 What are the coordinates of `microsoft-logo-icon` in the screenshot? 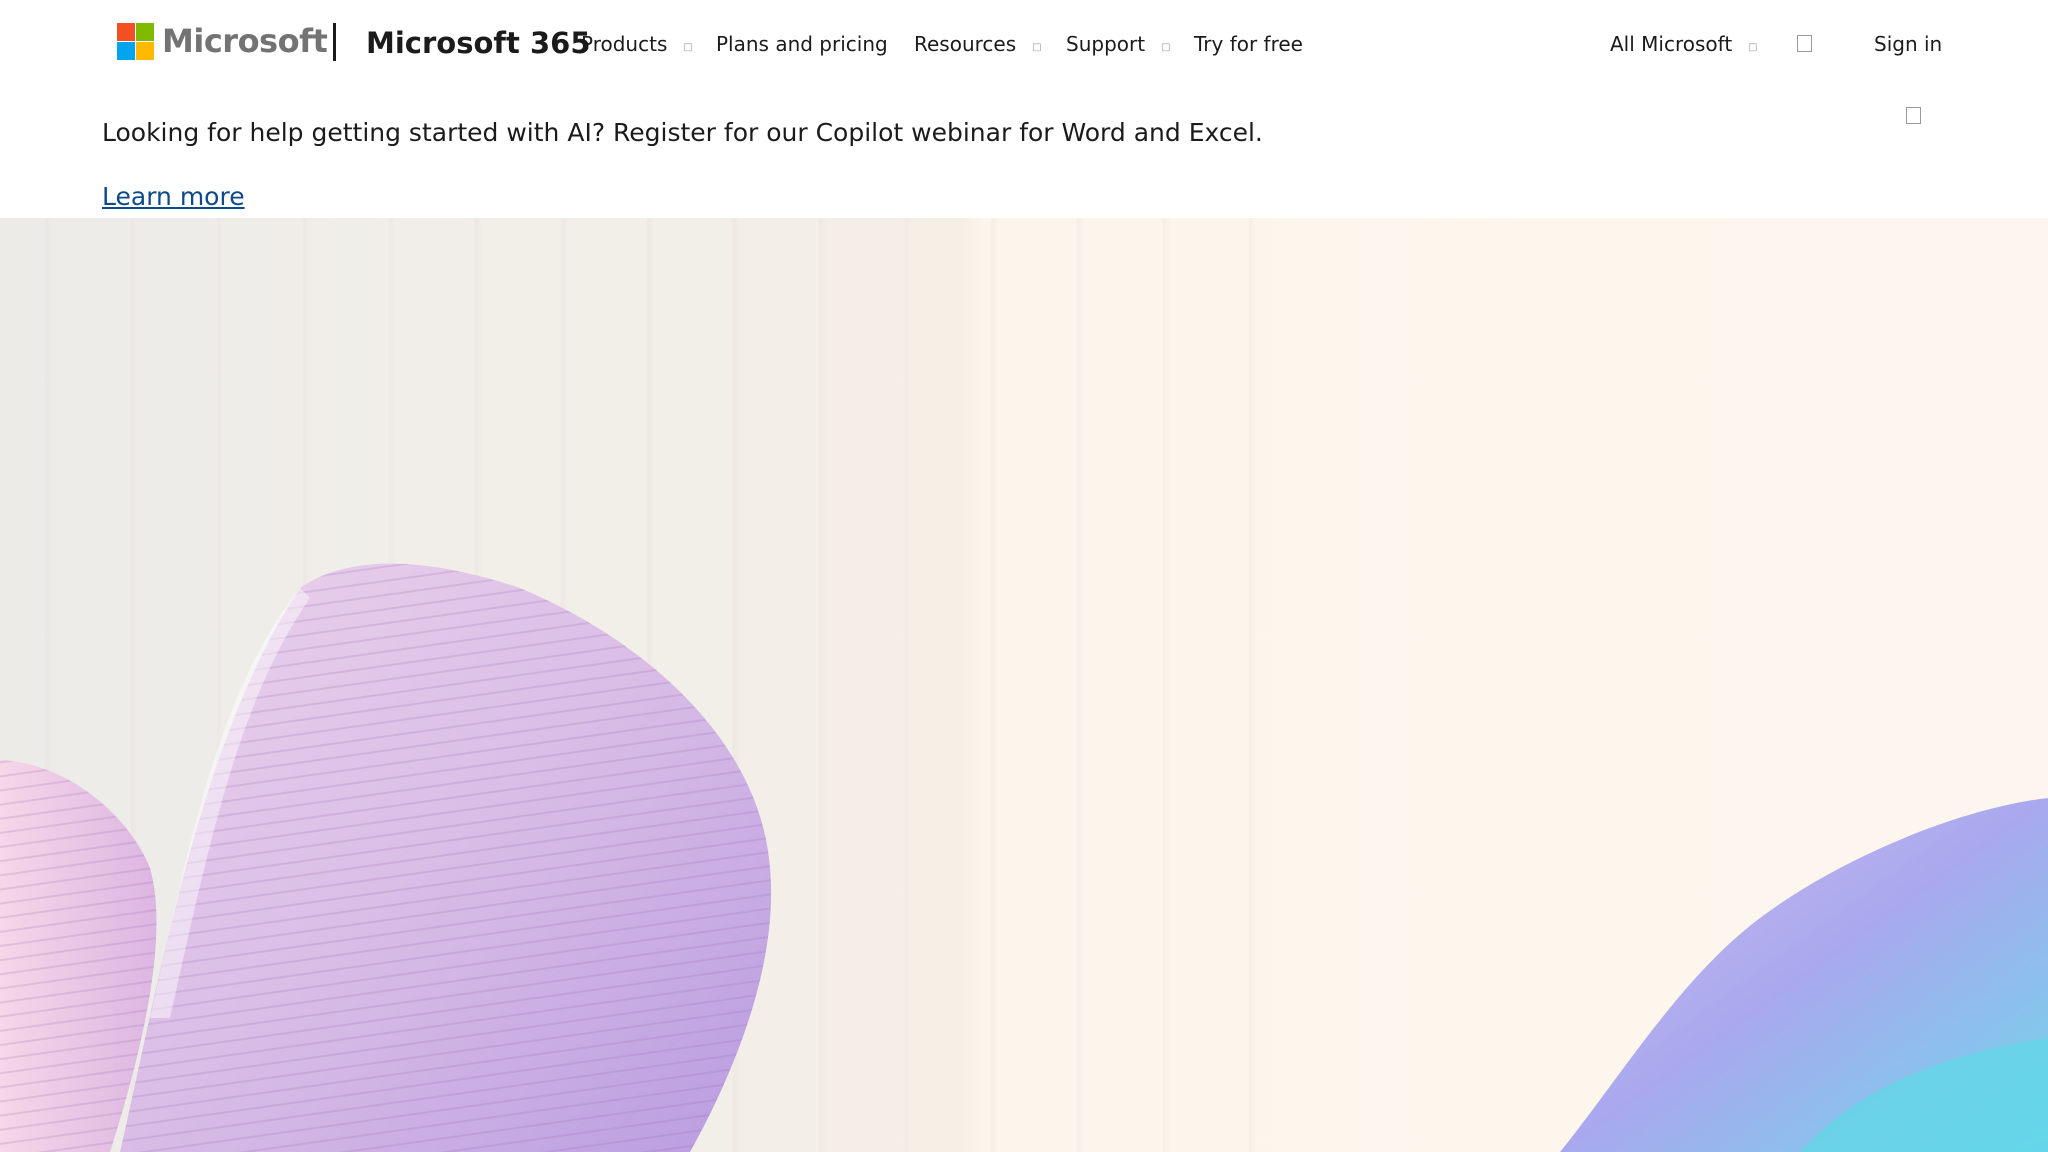 It's located at (135, 41).